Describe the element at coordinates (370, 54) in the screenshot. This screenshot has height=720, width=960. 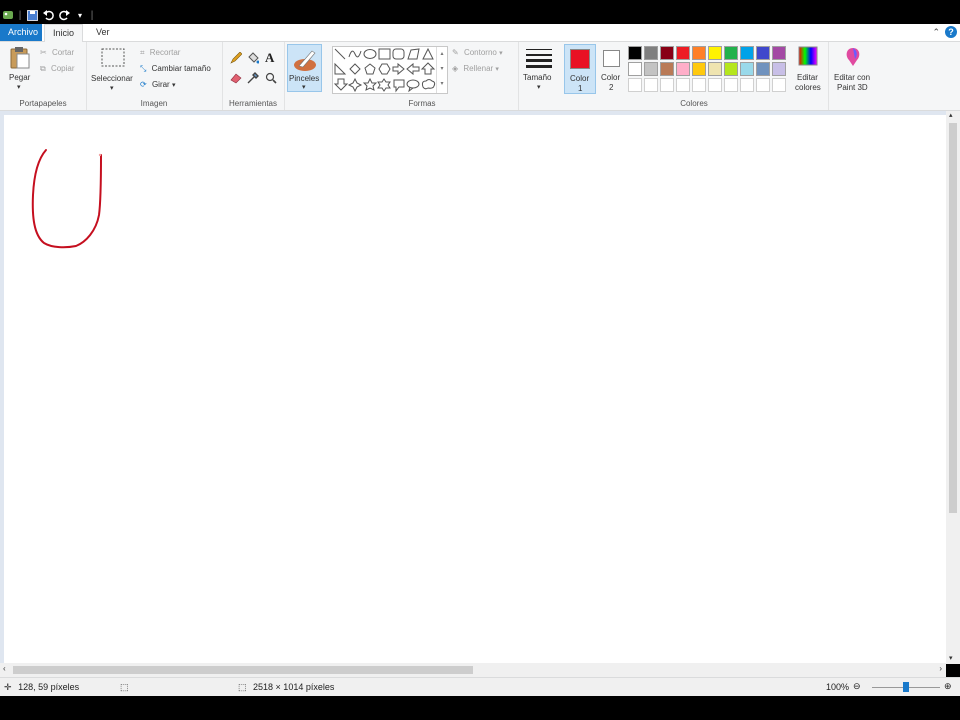
I see `oval-shape-icon` at that location.